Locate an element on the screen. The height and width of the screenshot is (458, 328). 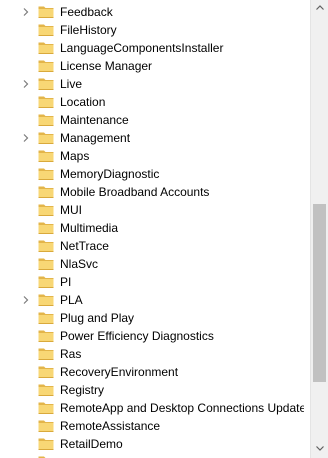
scroll-down-arrow is located at coordinates (319, 449).